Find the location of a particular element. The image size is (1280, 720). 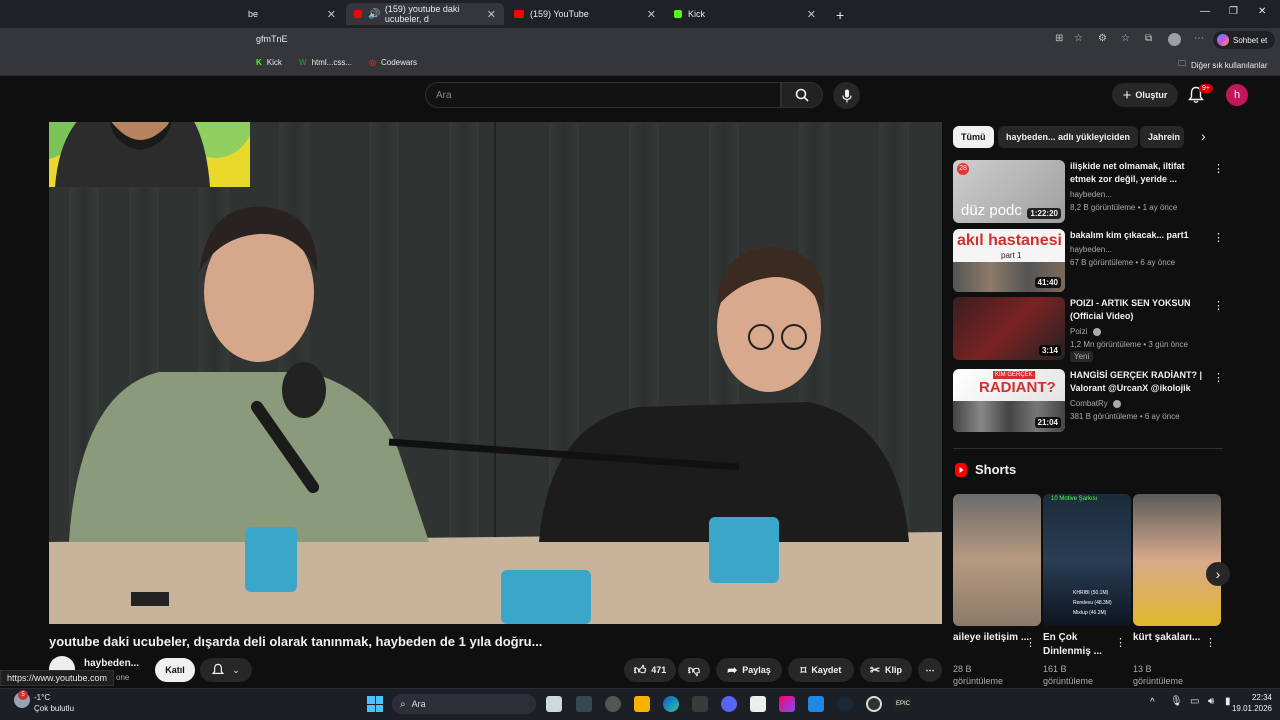

other-bookmarks: 🗀 Diğer sık kullanılanlar is located at coordinates (1222, 65).